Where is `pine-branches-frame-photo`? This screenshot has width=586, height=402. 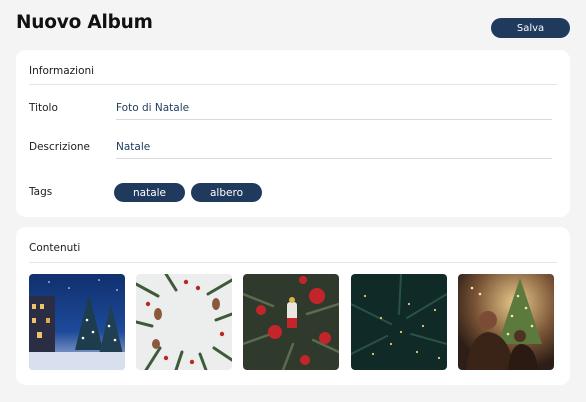 pine-branches-frame-photo is located at coordinates (184, 322).